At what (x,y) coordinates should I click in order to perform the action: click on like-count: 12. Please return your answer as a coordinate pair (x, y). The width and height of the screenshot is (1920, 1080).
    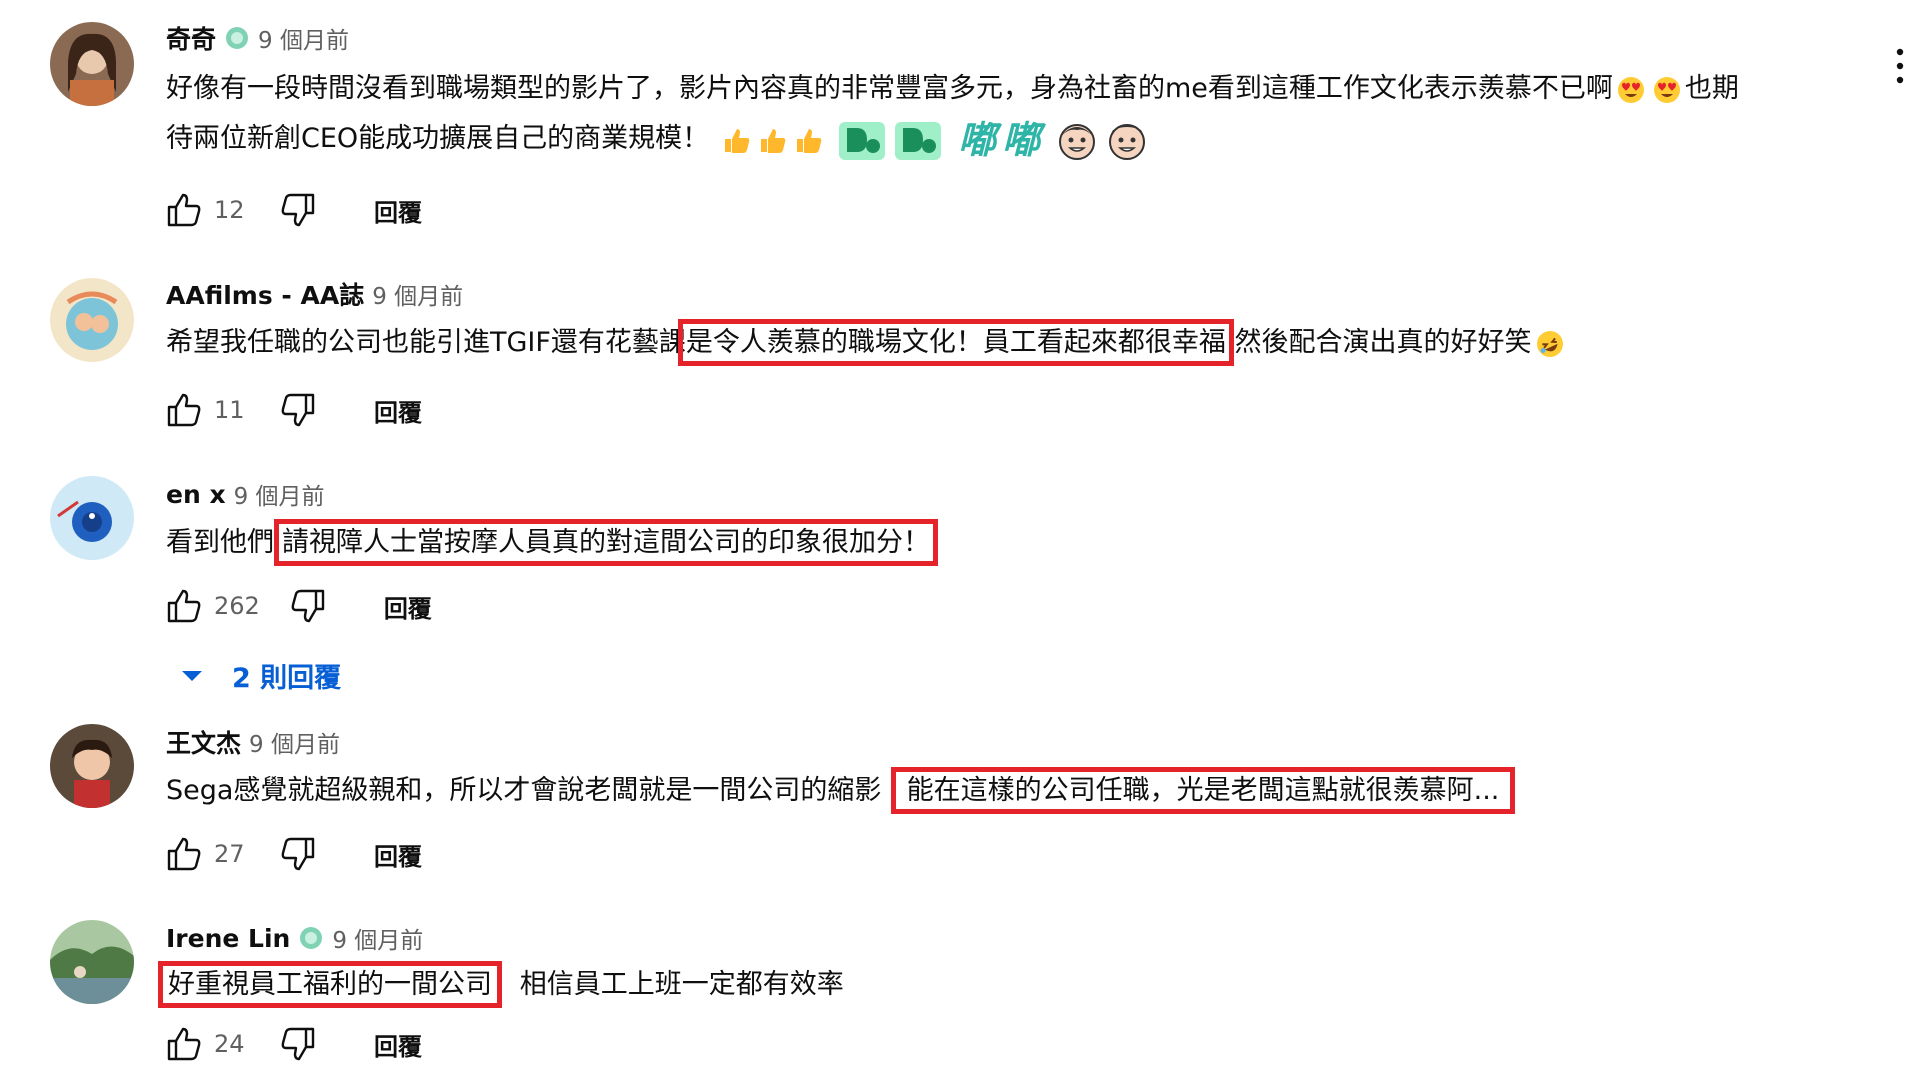
    Looking at the image, I should click on (229, 210).